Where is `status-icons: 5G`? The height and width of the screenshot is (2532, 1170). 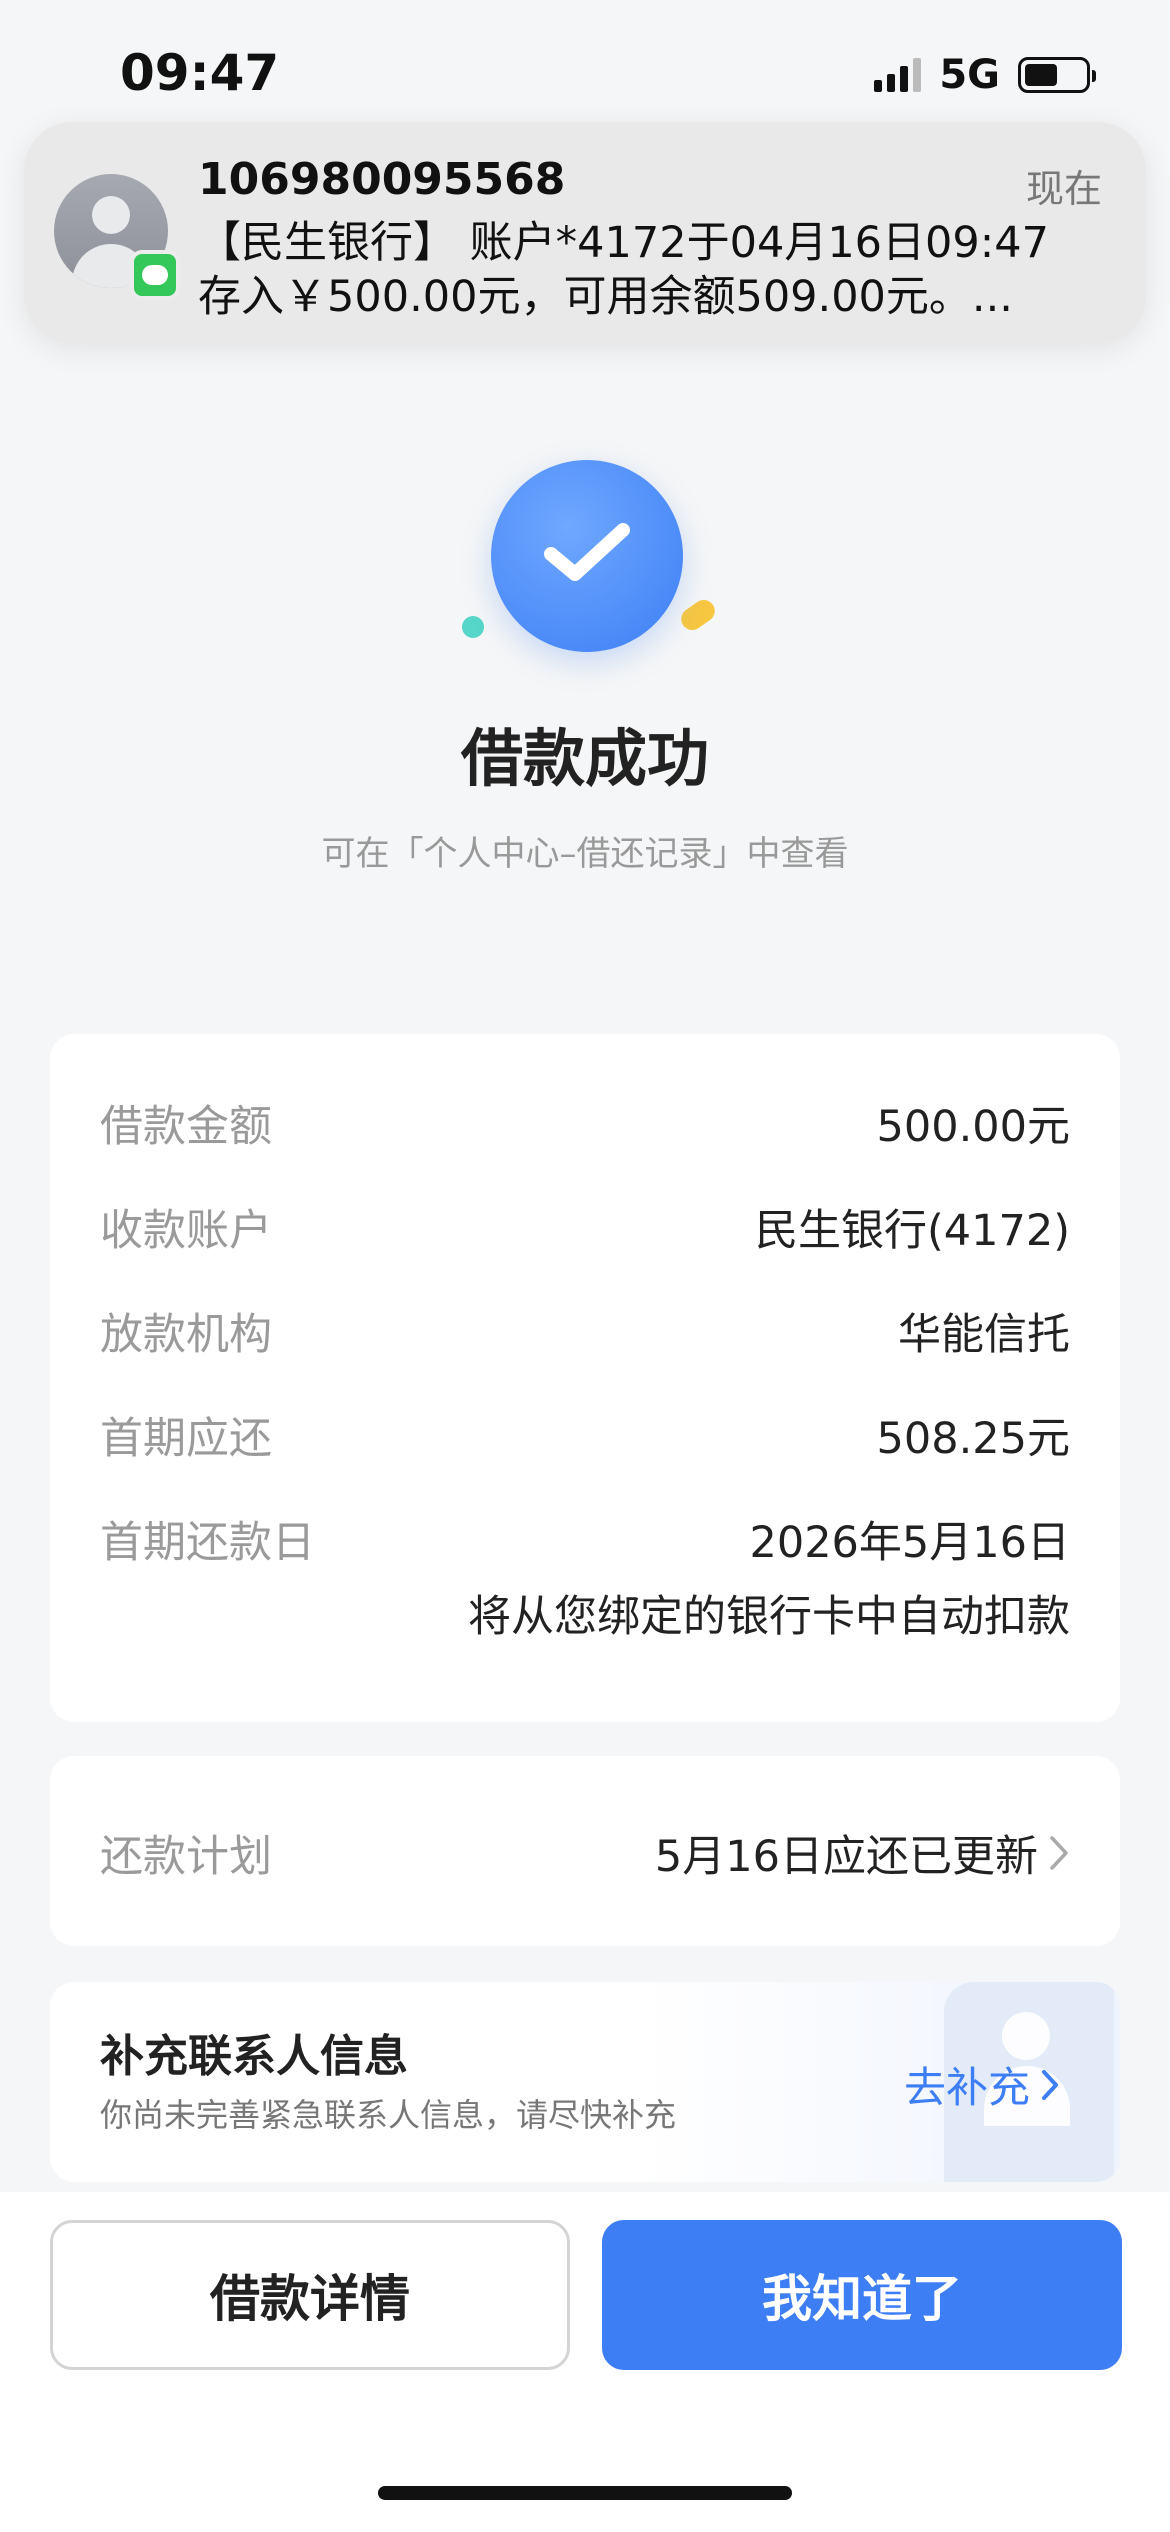
status-icons: 5G is located at coordinates (985, 75).